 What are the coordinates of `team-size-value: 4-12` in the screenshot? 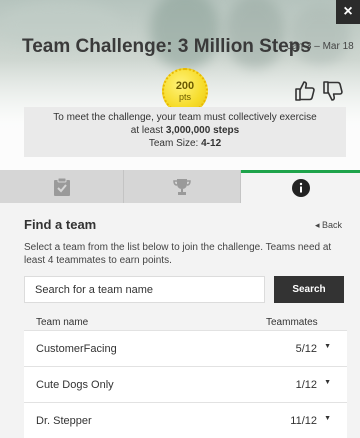 It's located at (211, 143).